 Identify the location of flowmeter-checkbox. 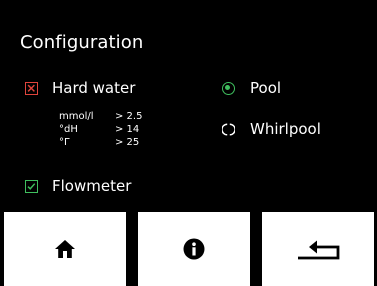
(31, 186).